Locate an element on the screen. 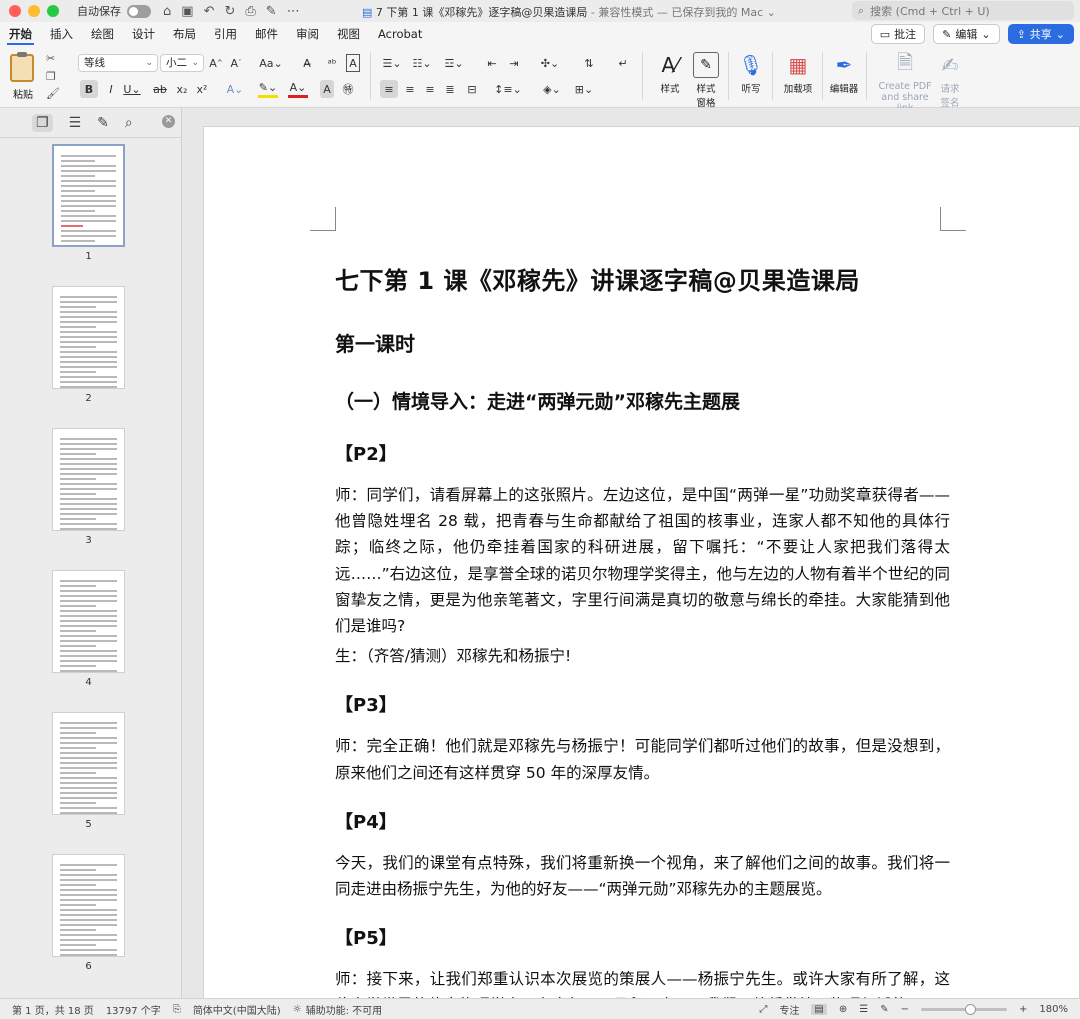  tab-home: 开始 is located at coordinates (20, 34).